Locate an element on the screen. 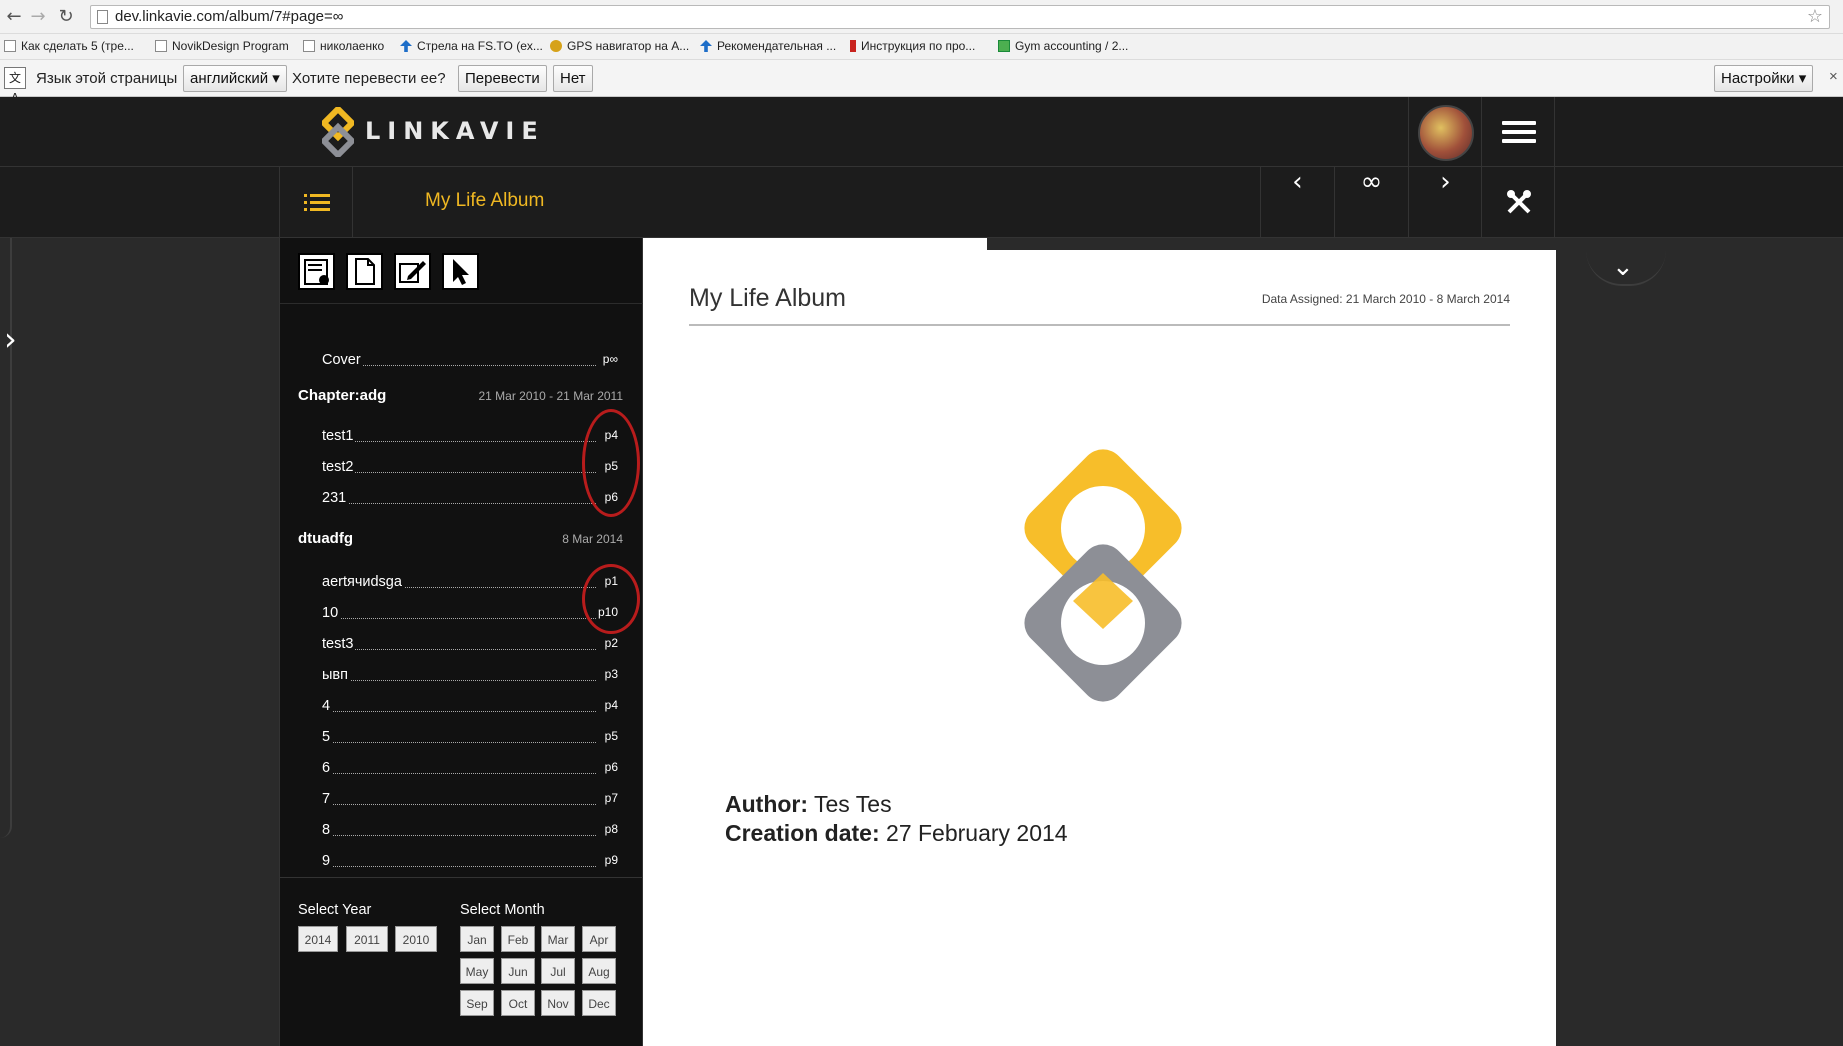  toc-item: 10 p10 is located at coordinates (470, 614).